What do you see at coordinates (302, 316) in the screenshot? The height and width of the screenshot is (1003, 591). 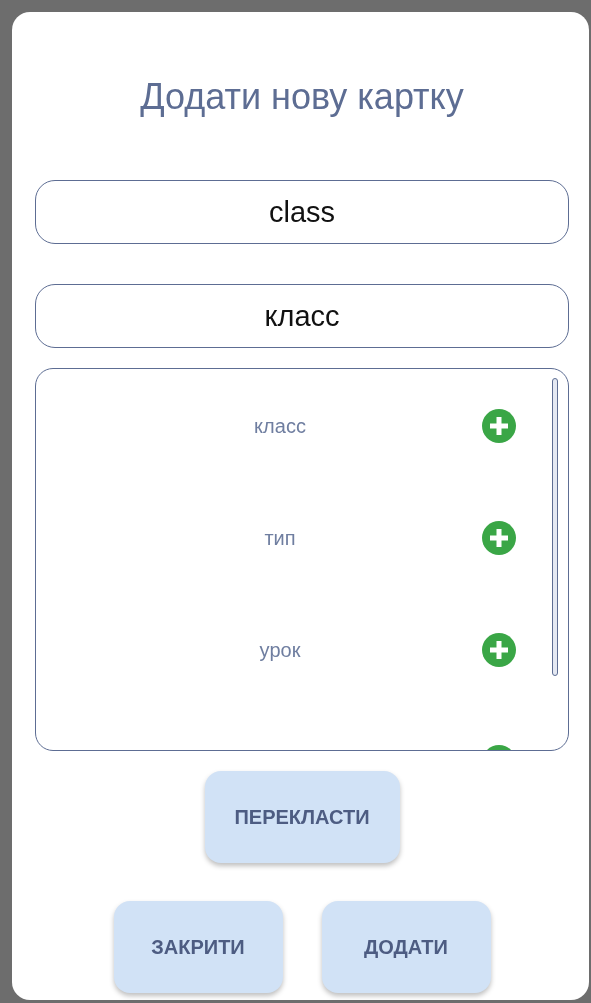 I see `input-field: класс` at bounding box center [302, 316].